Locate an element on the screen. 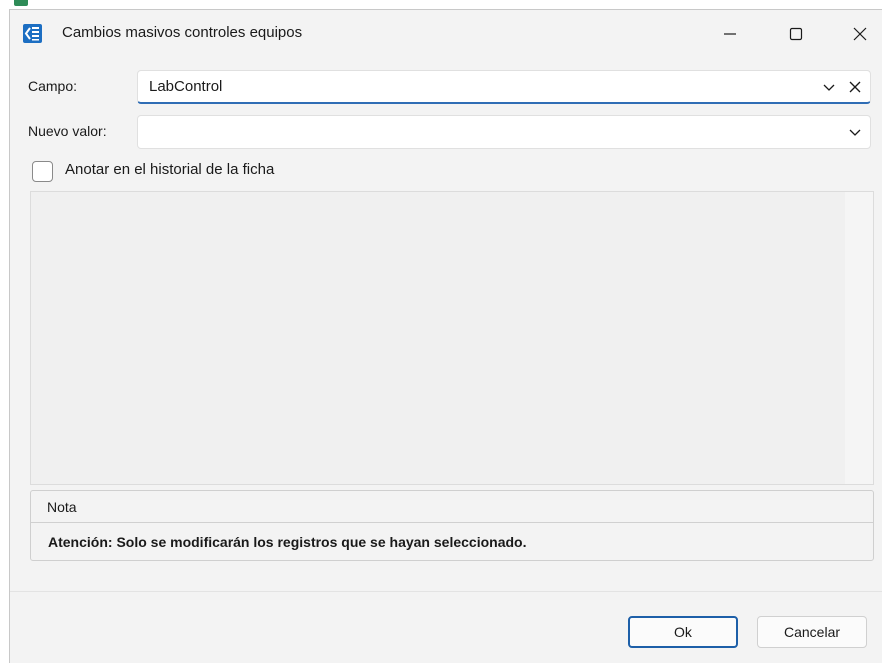 The image size is (882, 663). close-button is located at coordinates (859, 34).